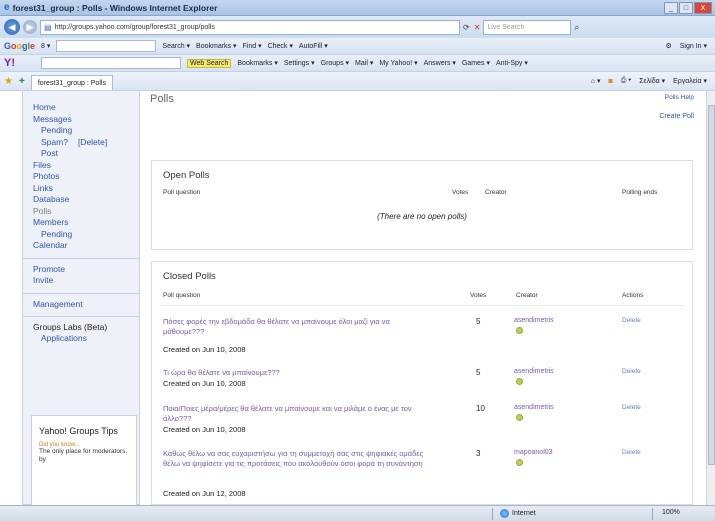  I want to click on poll-question-link: Τι ώρα θα θέλατε να μπαίνουμε???, so click(297, 373).